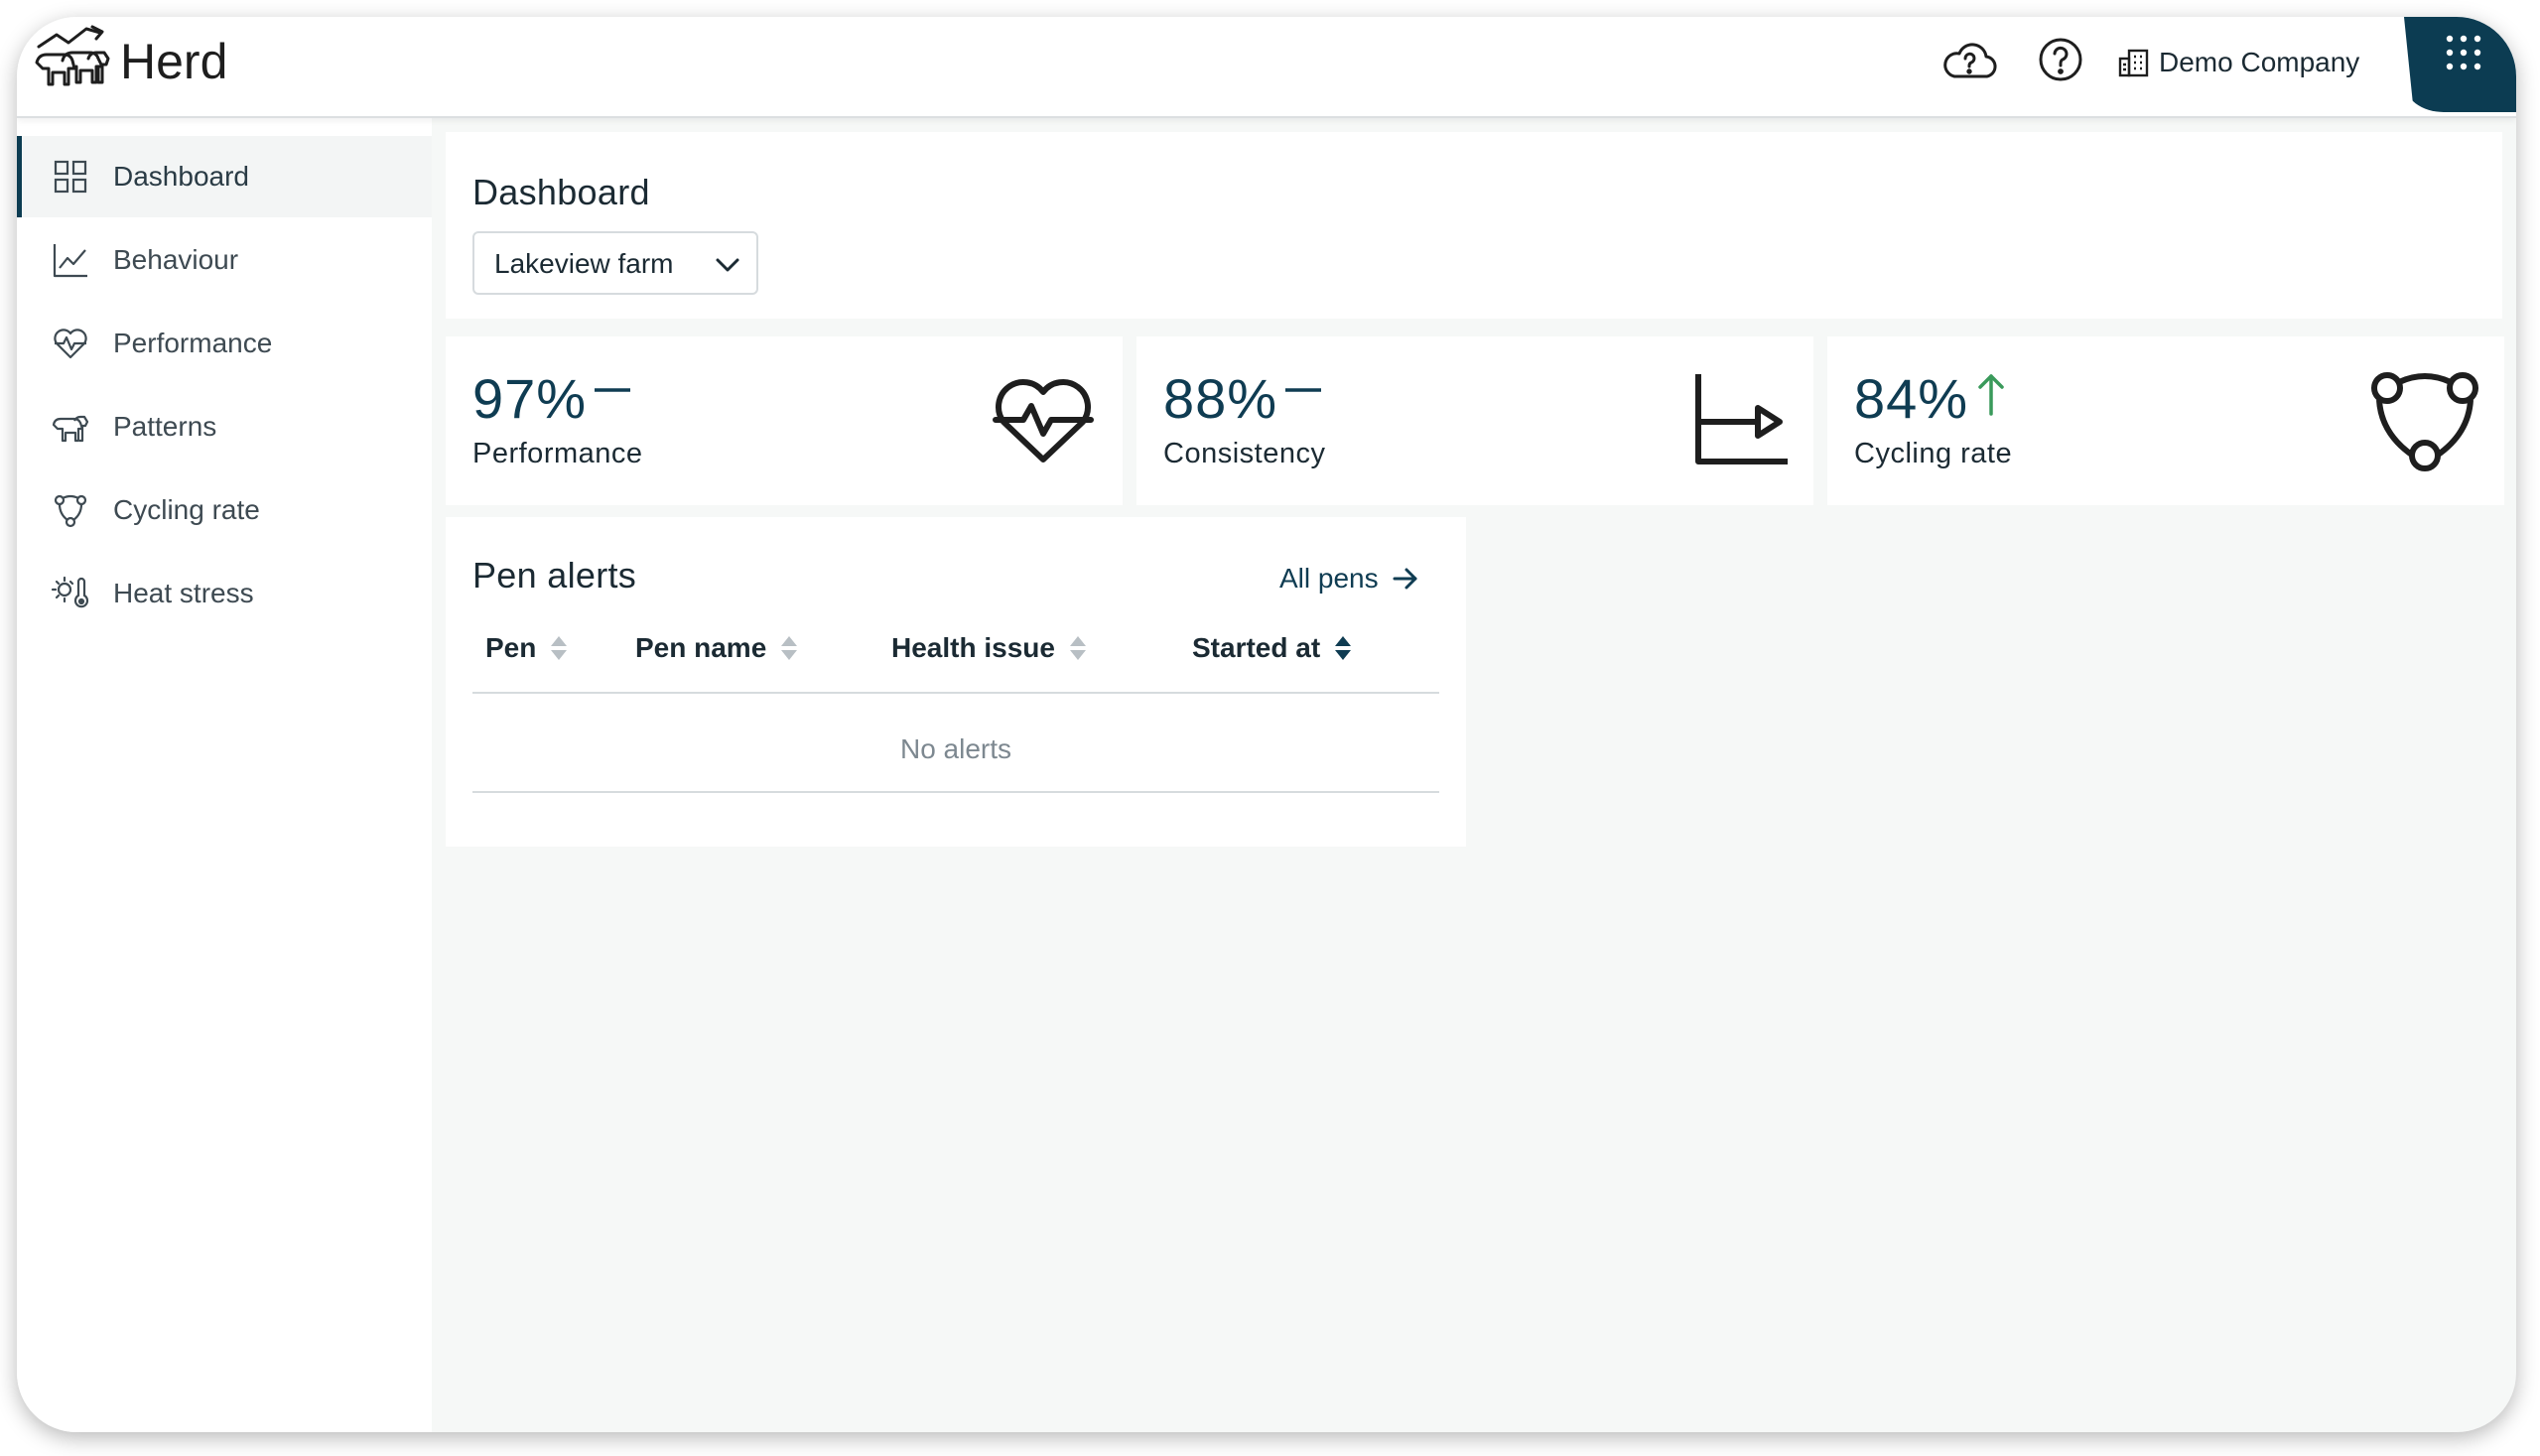  I want to click on sun-thermometer-icon, so click(70, 592).